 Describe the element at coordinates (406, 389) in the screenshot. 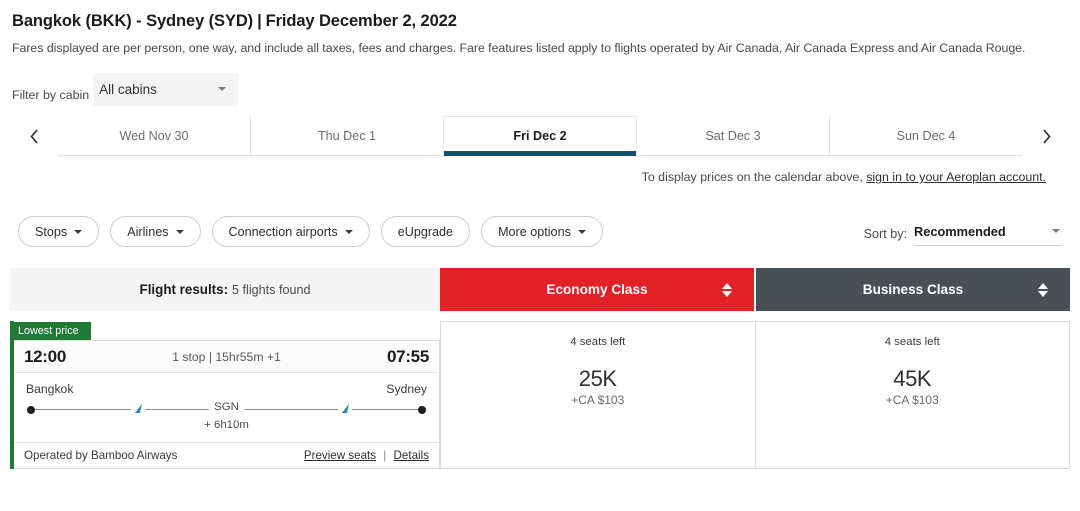

I see `destination-city: Sydney` at that location.